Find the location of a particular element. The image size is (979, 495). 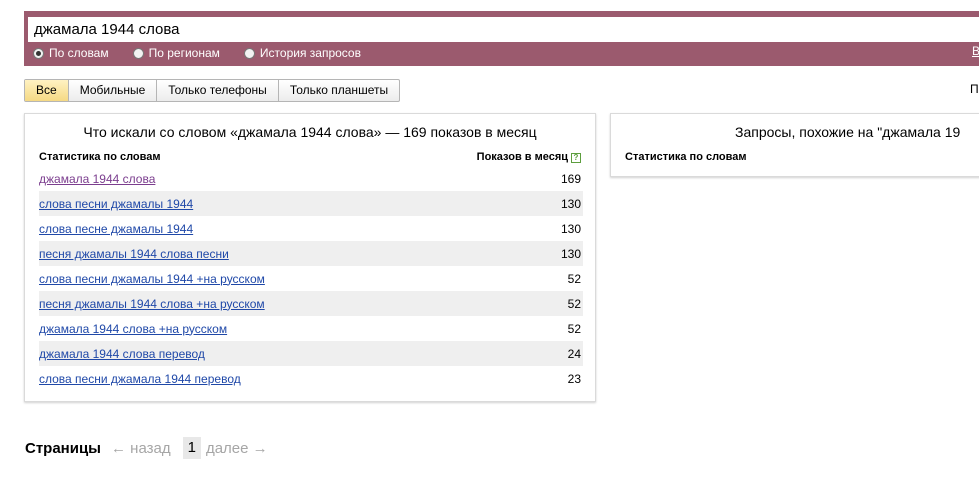

table-row: песня джамалы 1944 слова +на русском 52 is located at coordinates (311, 303).